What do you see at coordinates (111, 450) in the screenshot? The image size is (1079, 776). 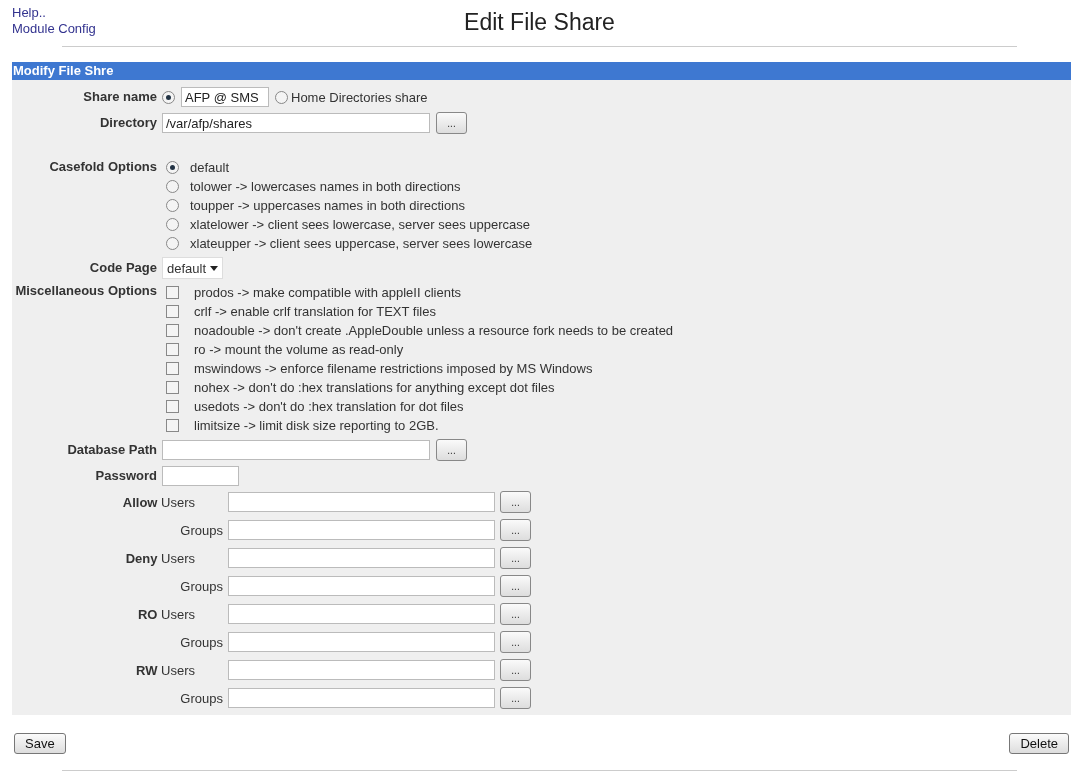 I see `field-label: Database Path` at bounding box center [111, 450].